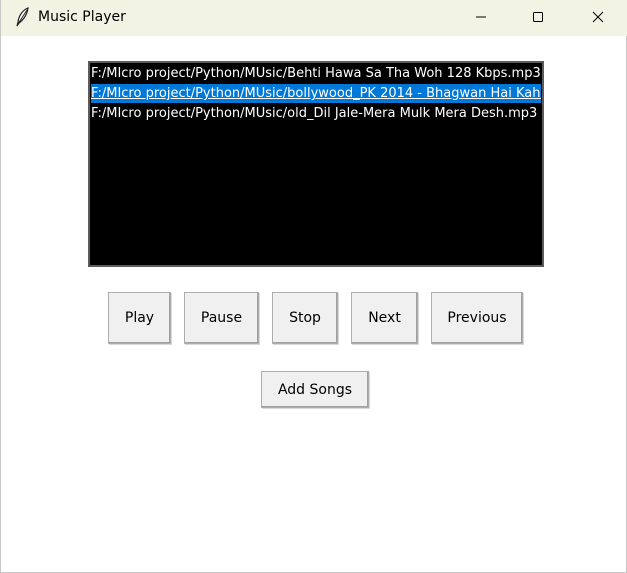 This screenshot has width=627, height=573. I want to click on stop-button: Stop, so click(305, 318).